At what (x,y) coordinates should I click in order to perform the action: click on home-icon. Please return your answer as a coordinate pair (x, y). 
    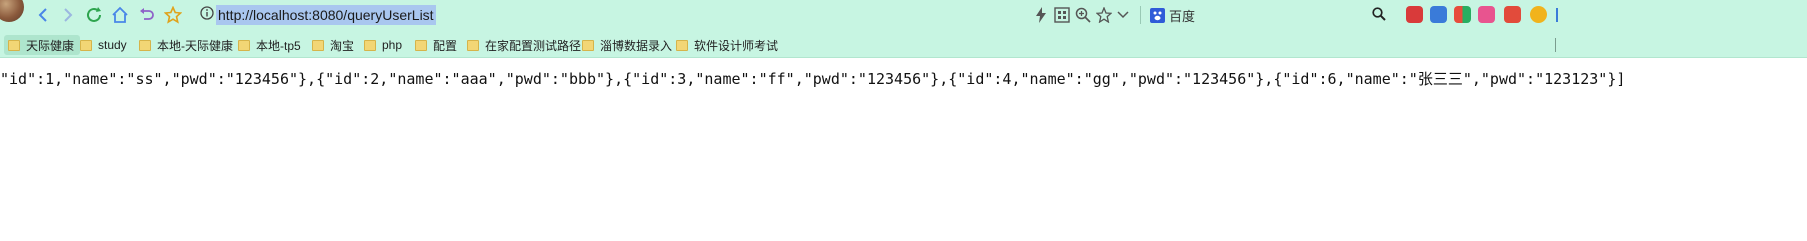
    Looking at the image, I should click on (120, 14).